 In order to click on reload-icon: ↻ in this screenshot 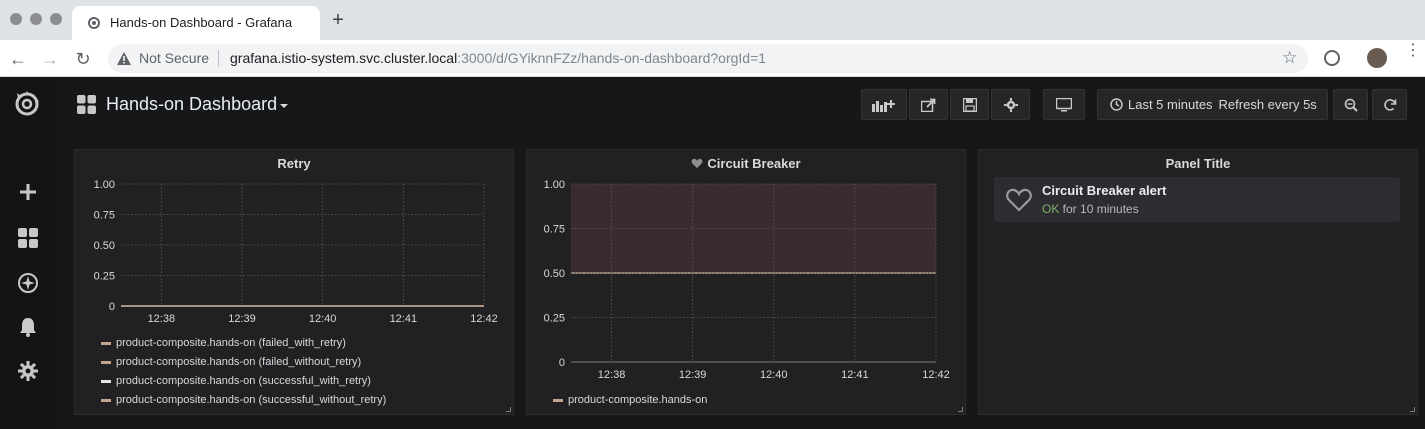, I will do `click(83, 59)`.